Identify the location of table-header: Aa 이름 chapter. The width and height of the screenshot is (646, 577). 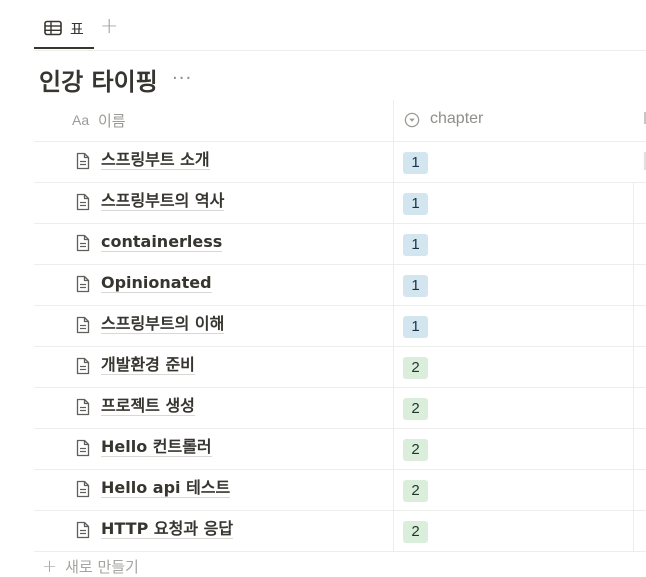
(340, 121).